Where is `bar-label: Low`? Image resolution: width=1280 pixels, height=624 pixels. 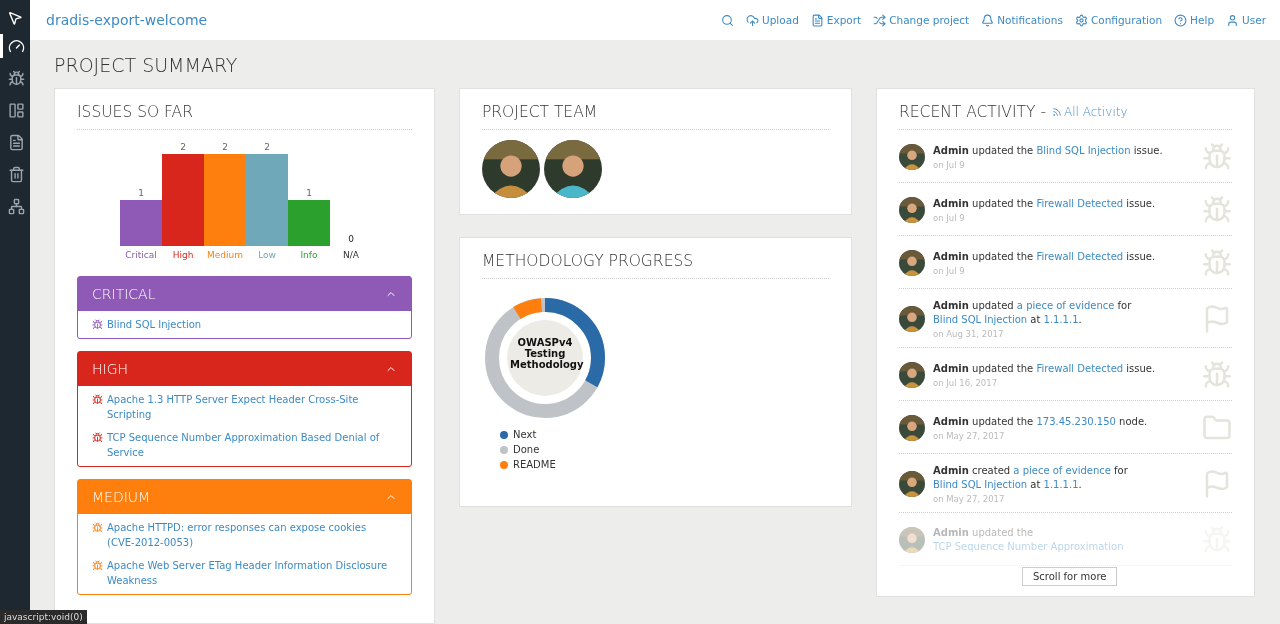
bar-label: Low is located at coordinates (266, 255).